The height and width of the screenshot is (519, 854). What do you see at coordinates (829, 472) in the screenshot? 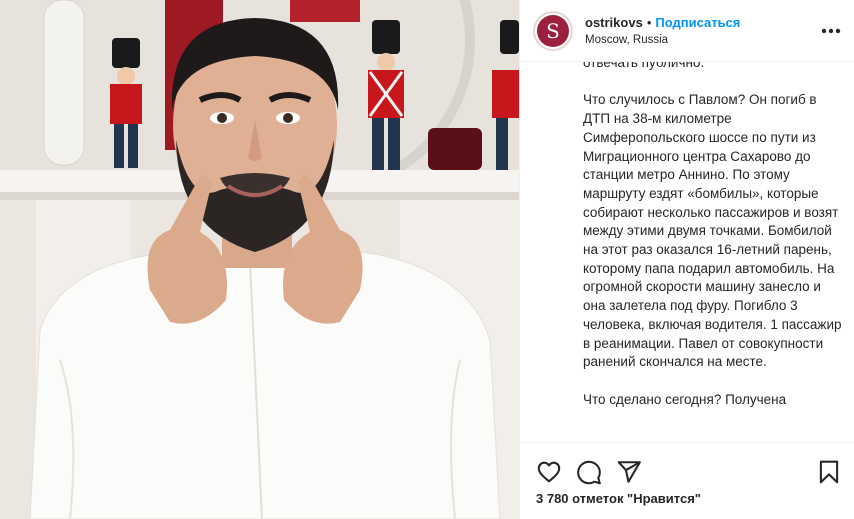
I see `bookmark-icon` at bounding box center [829, 472].